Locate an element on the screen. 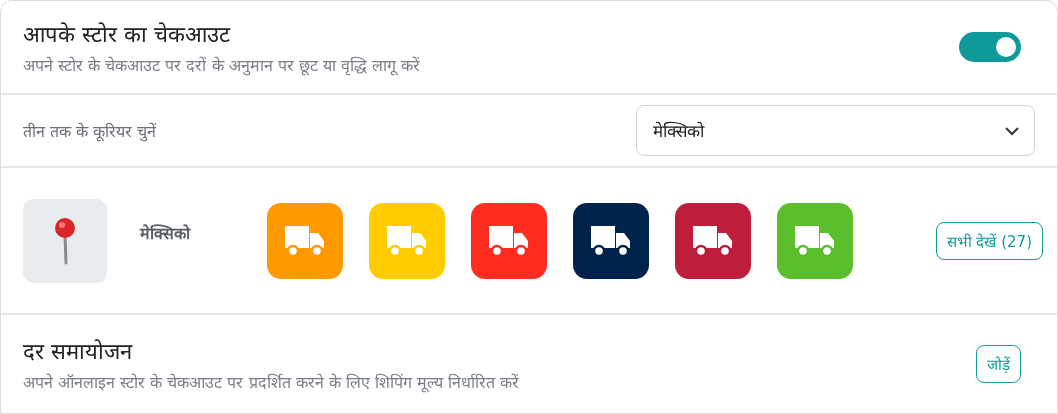 This screenshot has height=414, width=1058. pushpin-icon is located at coordinates (65, 240).